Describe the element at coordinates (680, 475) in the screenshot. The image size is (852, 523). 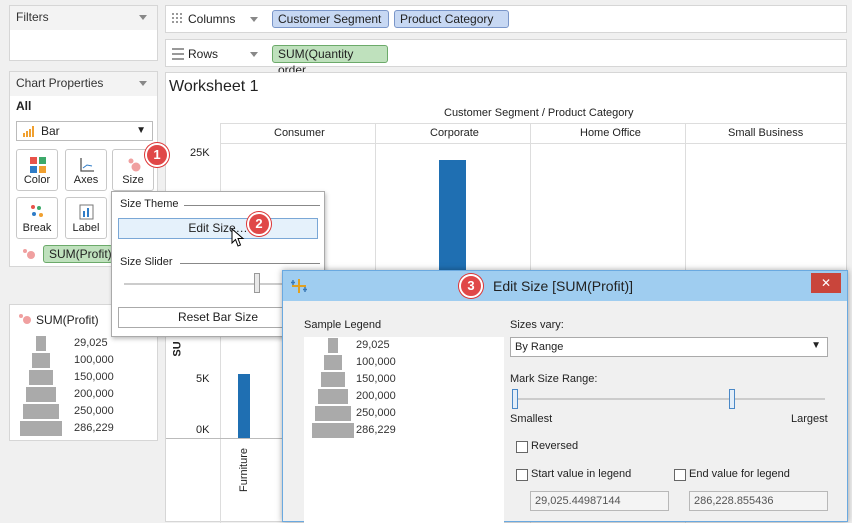
I see `end-legend-checkbox` at that location.